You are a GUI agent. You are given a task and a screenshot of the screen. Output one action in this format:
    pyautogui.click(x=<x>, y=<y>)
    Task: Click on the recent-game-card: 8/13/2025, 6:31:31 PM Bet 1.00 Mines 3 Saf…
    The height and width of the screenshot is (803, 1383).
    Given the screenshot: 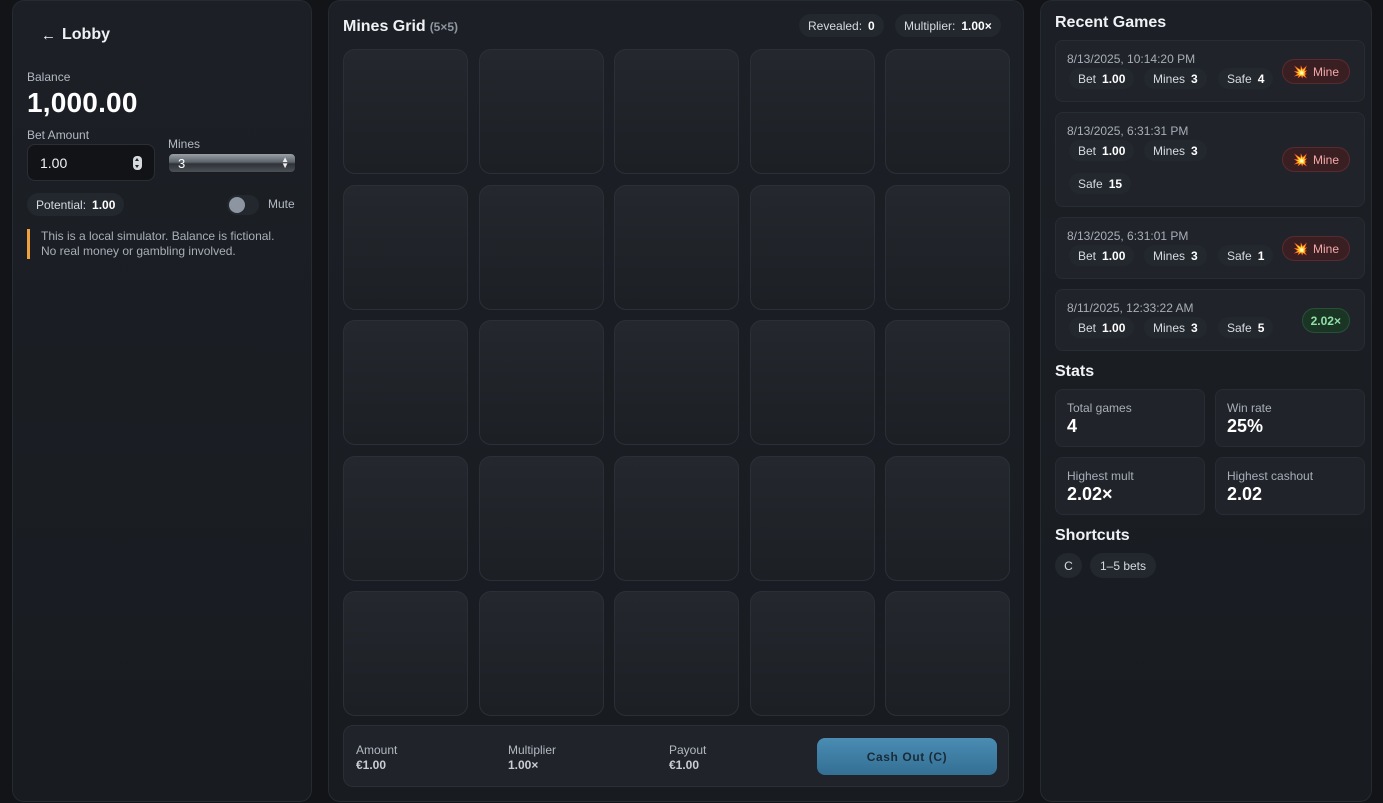 What is the action you would take?
    pyautogui.click(x=1210, y=159)
    